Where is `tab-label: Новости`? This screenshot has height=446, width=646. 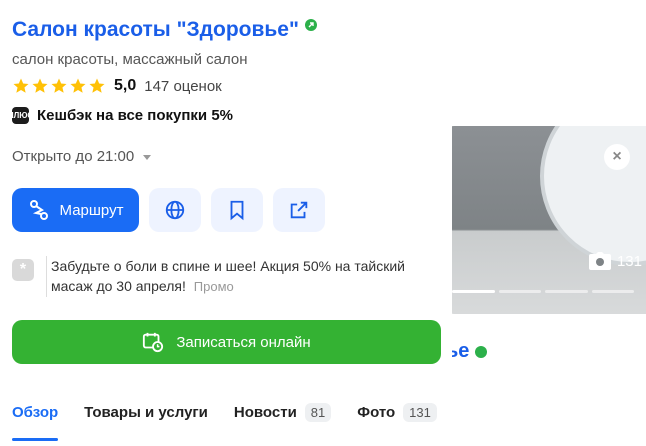
tab-label: Новости is located at coordinates (265, 412).